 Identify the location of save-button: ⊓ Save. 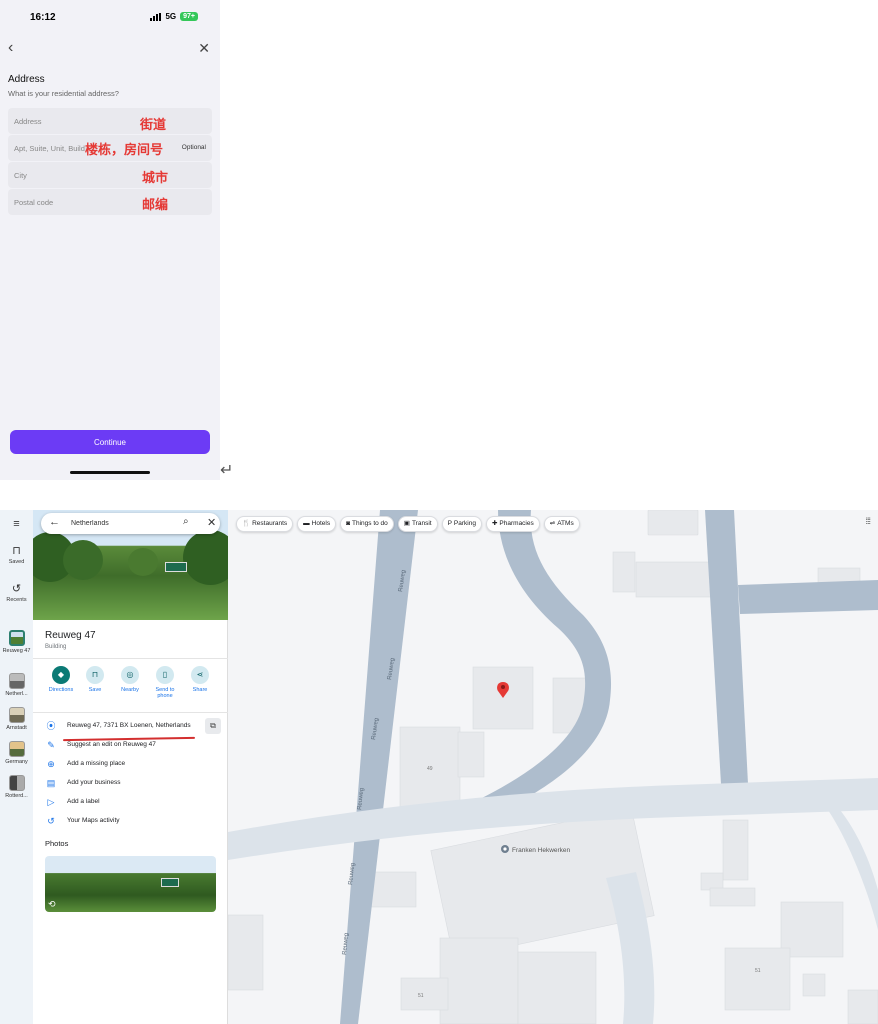
(95, 679).